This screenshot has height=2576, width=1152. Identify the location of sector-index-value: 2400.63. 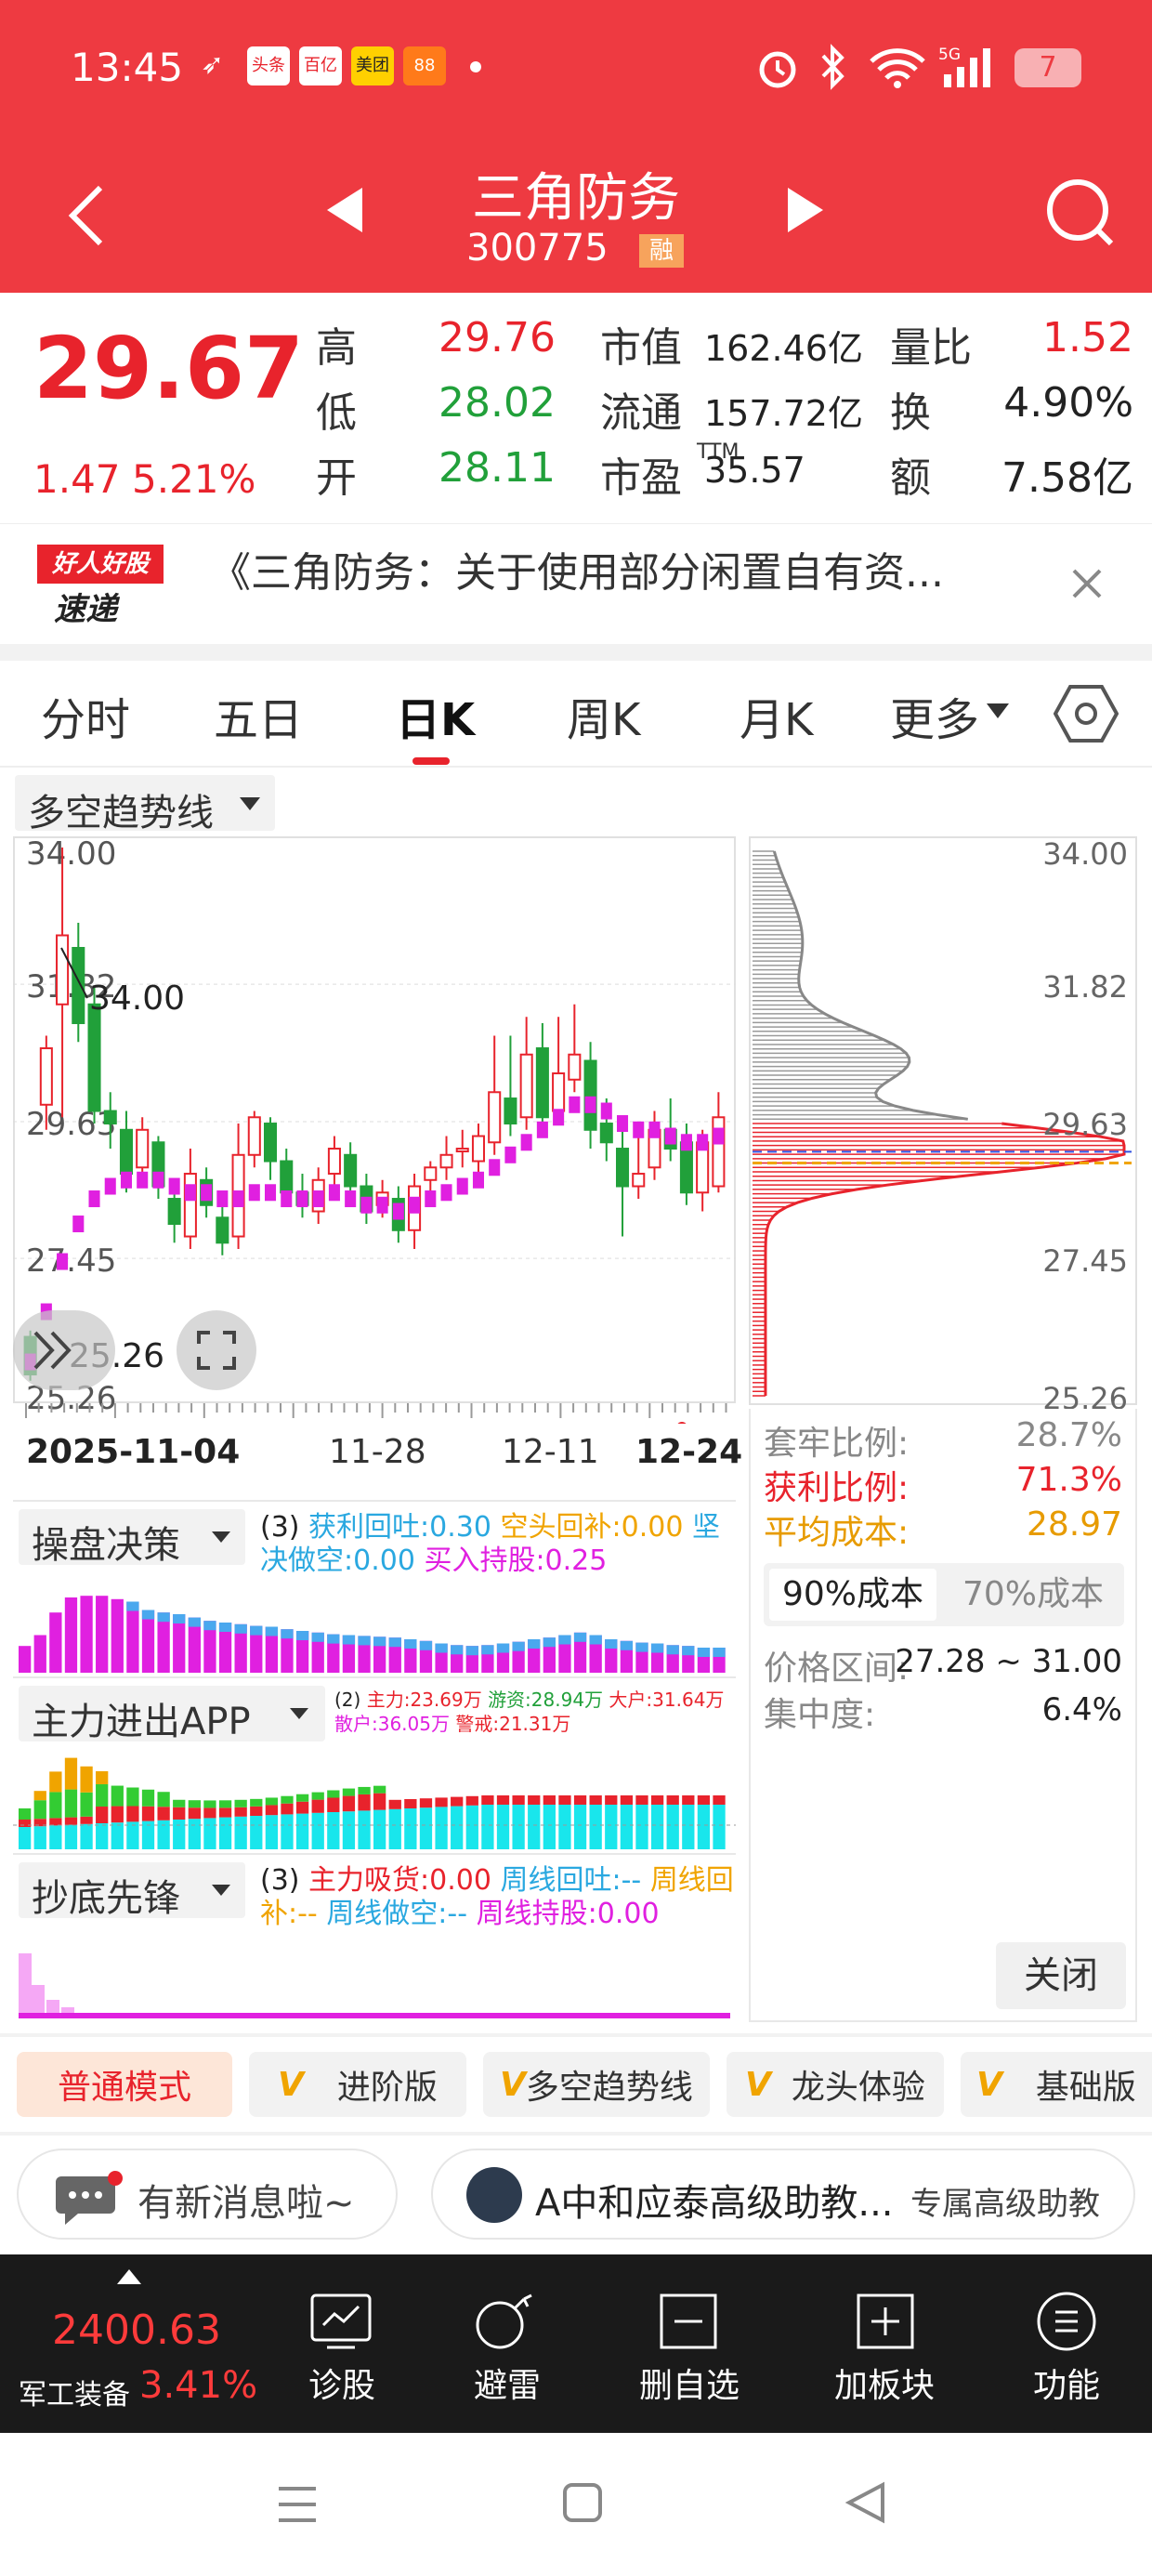
(136, 2330).